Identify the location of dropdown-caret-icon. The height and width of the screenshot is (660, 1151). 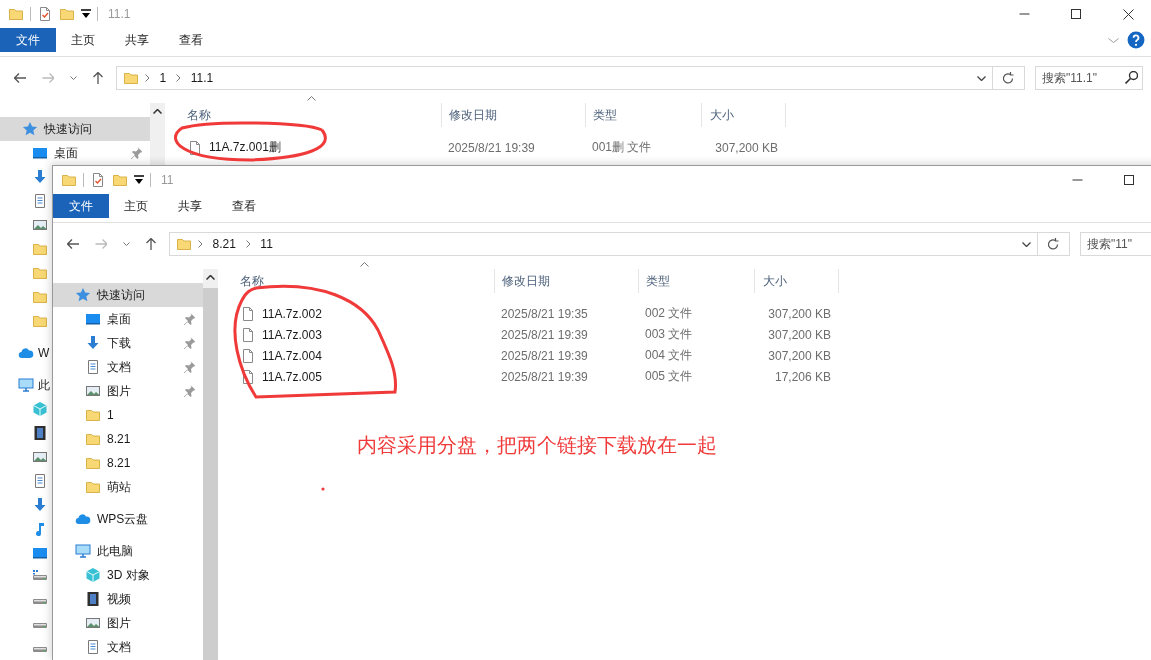
(139, 180).